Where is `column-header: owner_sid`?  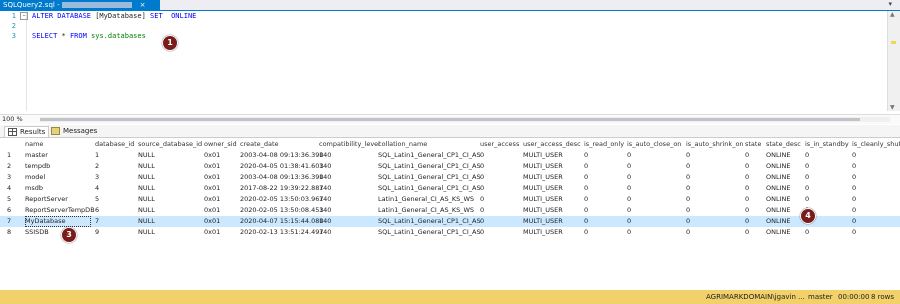 column-header: owner_sid is located at coordinates (220, 144).